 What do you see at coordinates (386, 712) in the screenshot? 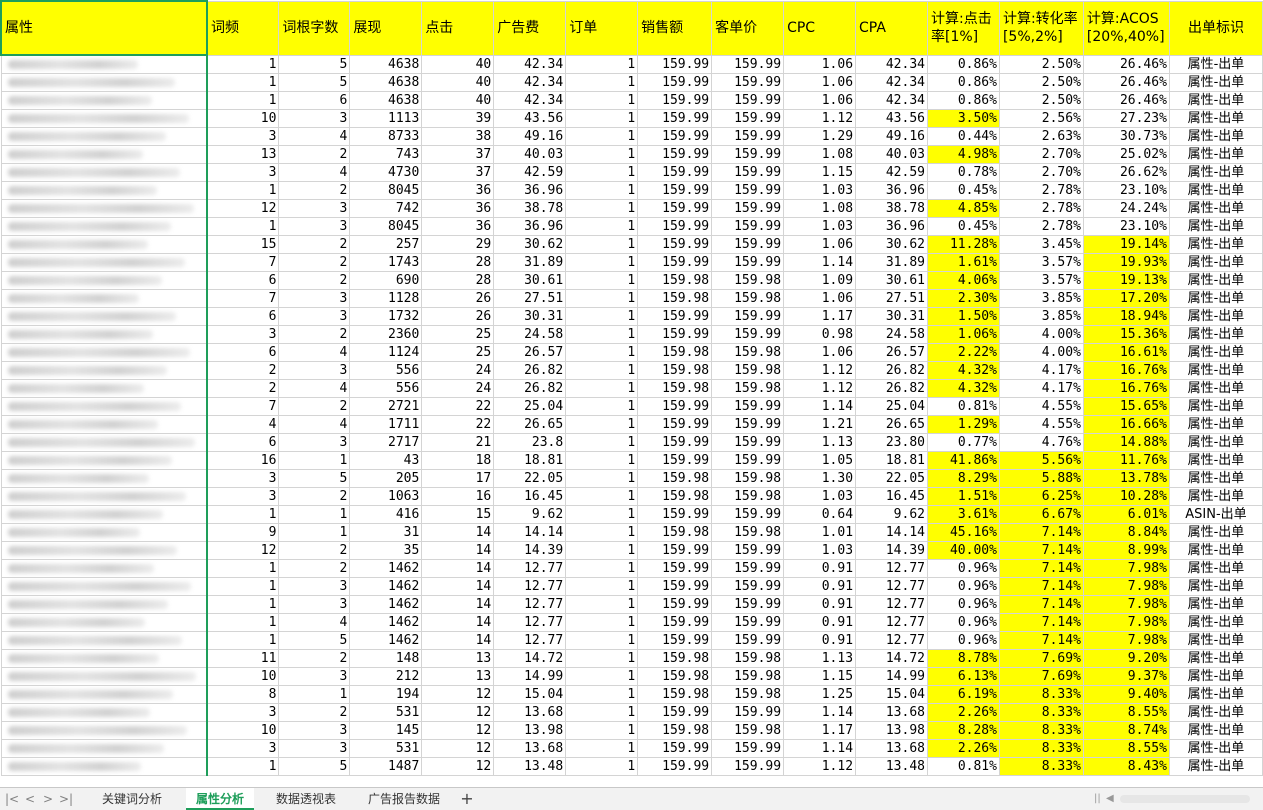
I see `table-cell: 531` at bounding box center [386, 712].